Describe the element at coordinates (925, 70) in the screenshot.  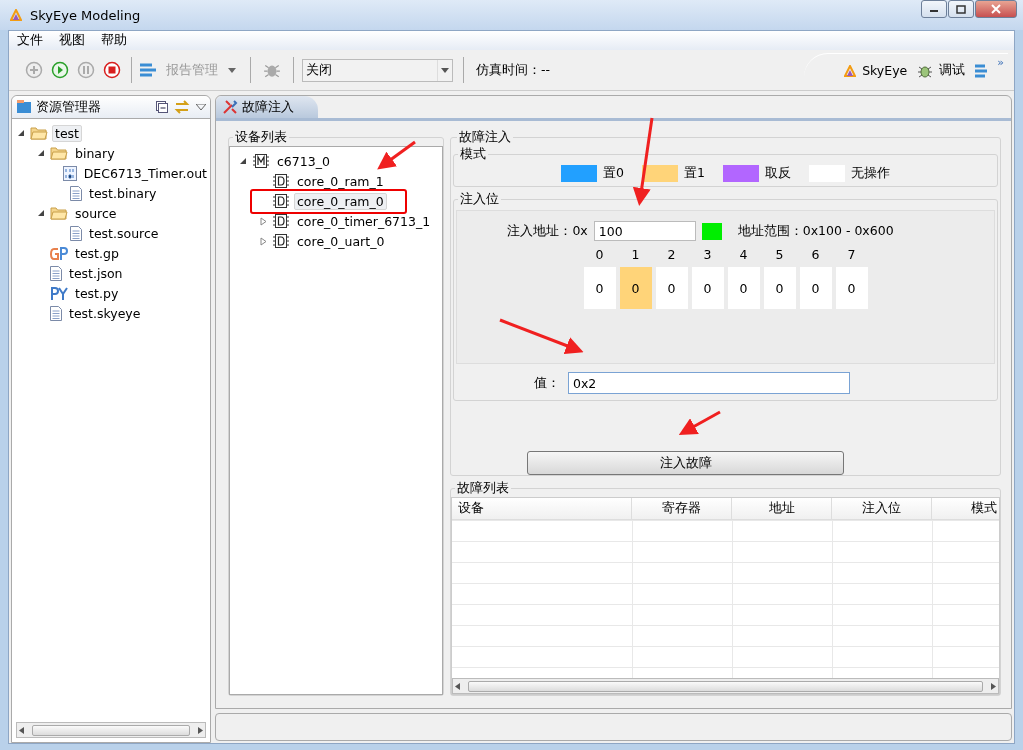
I see `bug-icon` at that location.